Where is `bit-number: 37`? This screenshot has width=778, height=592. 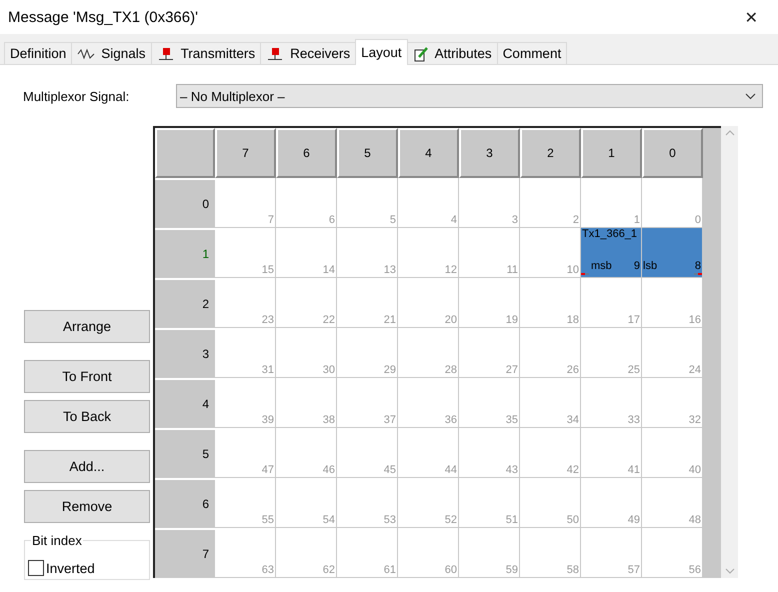
bit-number: 37 is located at coordinates (390, 420).